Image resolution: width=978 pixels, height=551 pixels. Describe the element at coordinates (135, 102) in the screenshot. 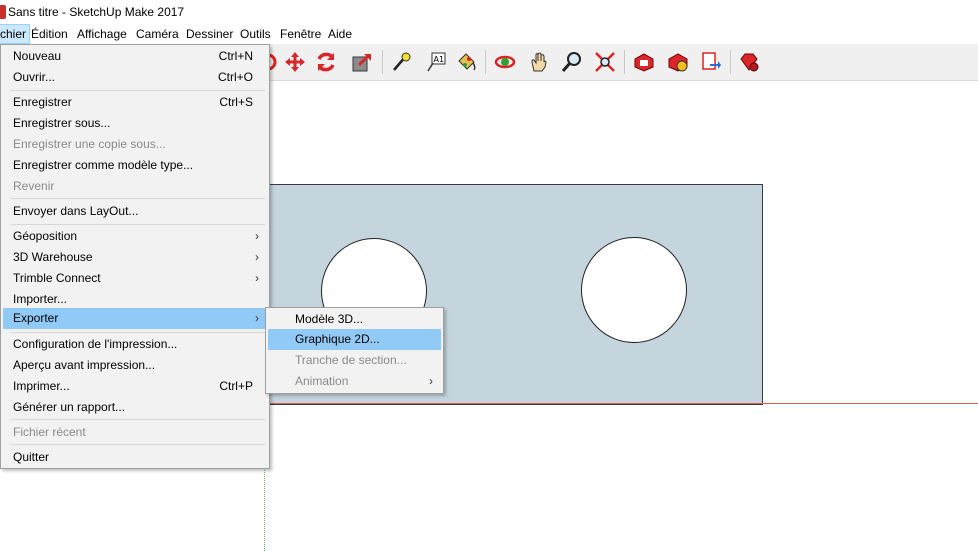

I see `menu-item-enregistrer: Enregistrer Ctrl+S` at that location.